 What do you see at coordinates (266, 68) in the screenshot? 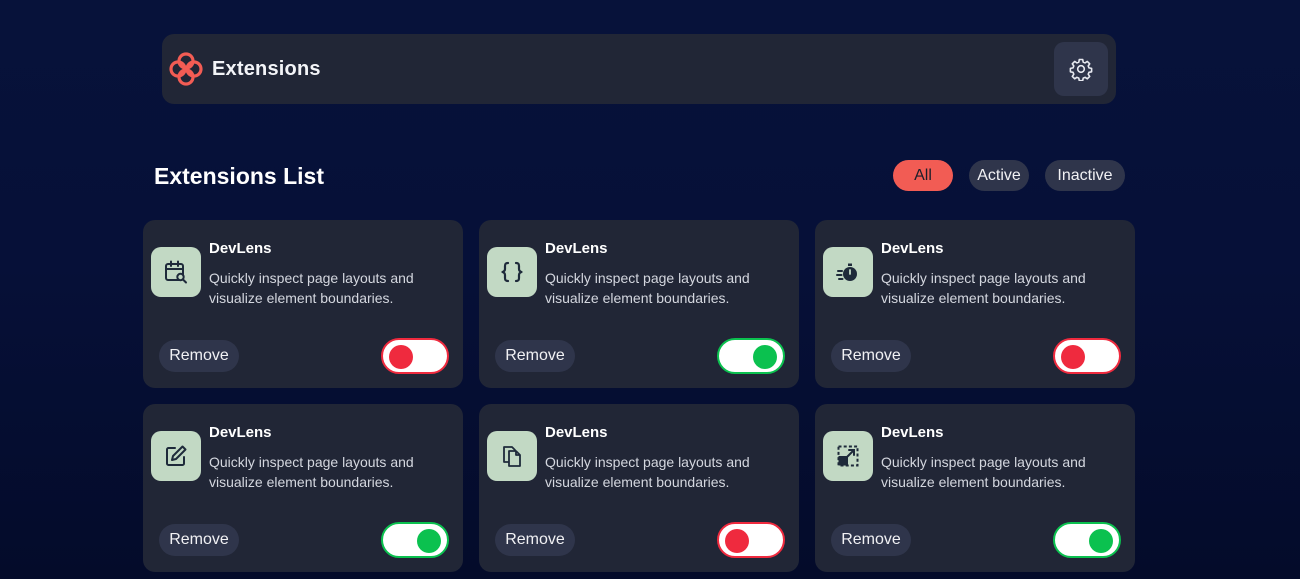
I see `brand-name: Extensions` at bounding box center [266, 68].